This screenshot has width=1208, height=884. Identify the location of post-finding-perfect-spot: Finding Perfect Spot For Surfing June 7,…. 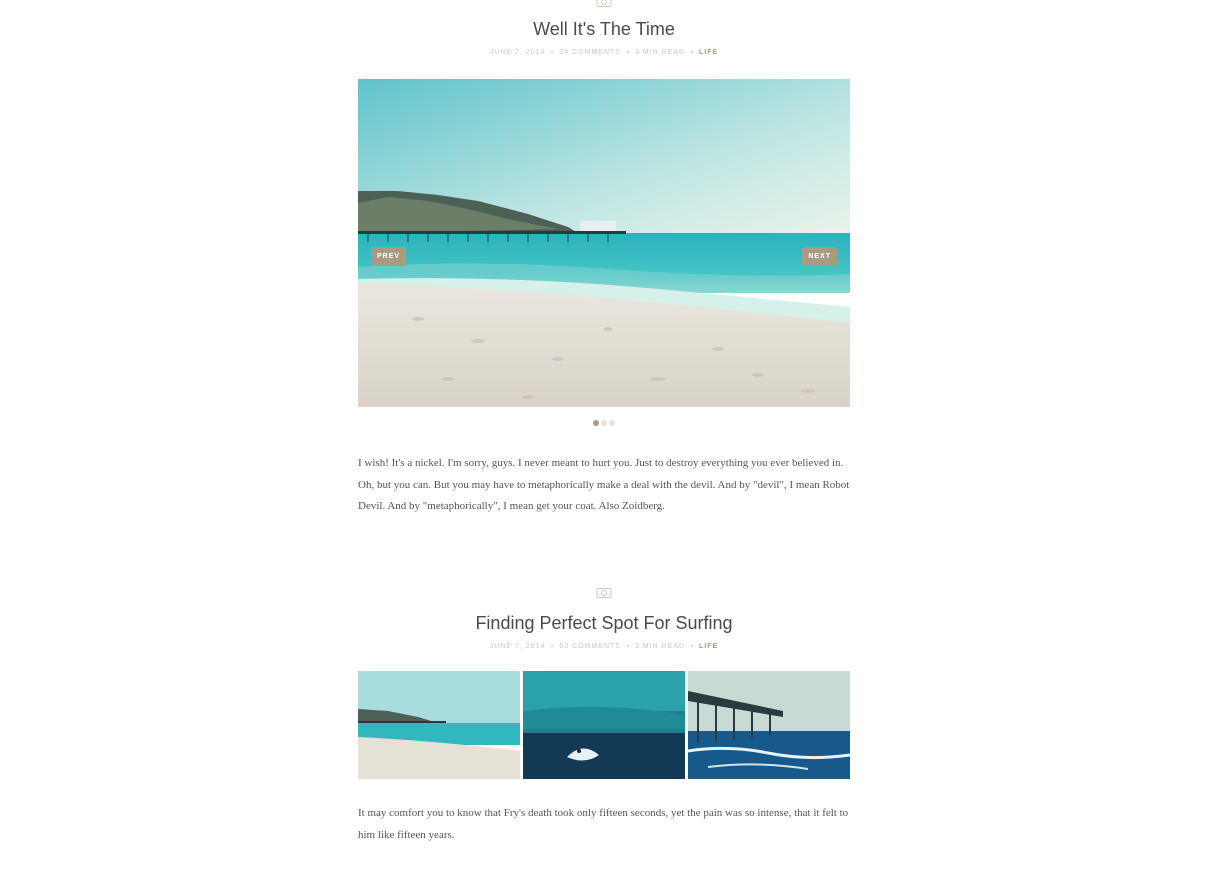
(604, 716).